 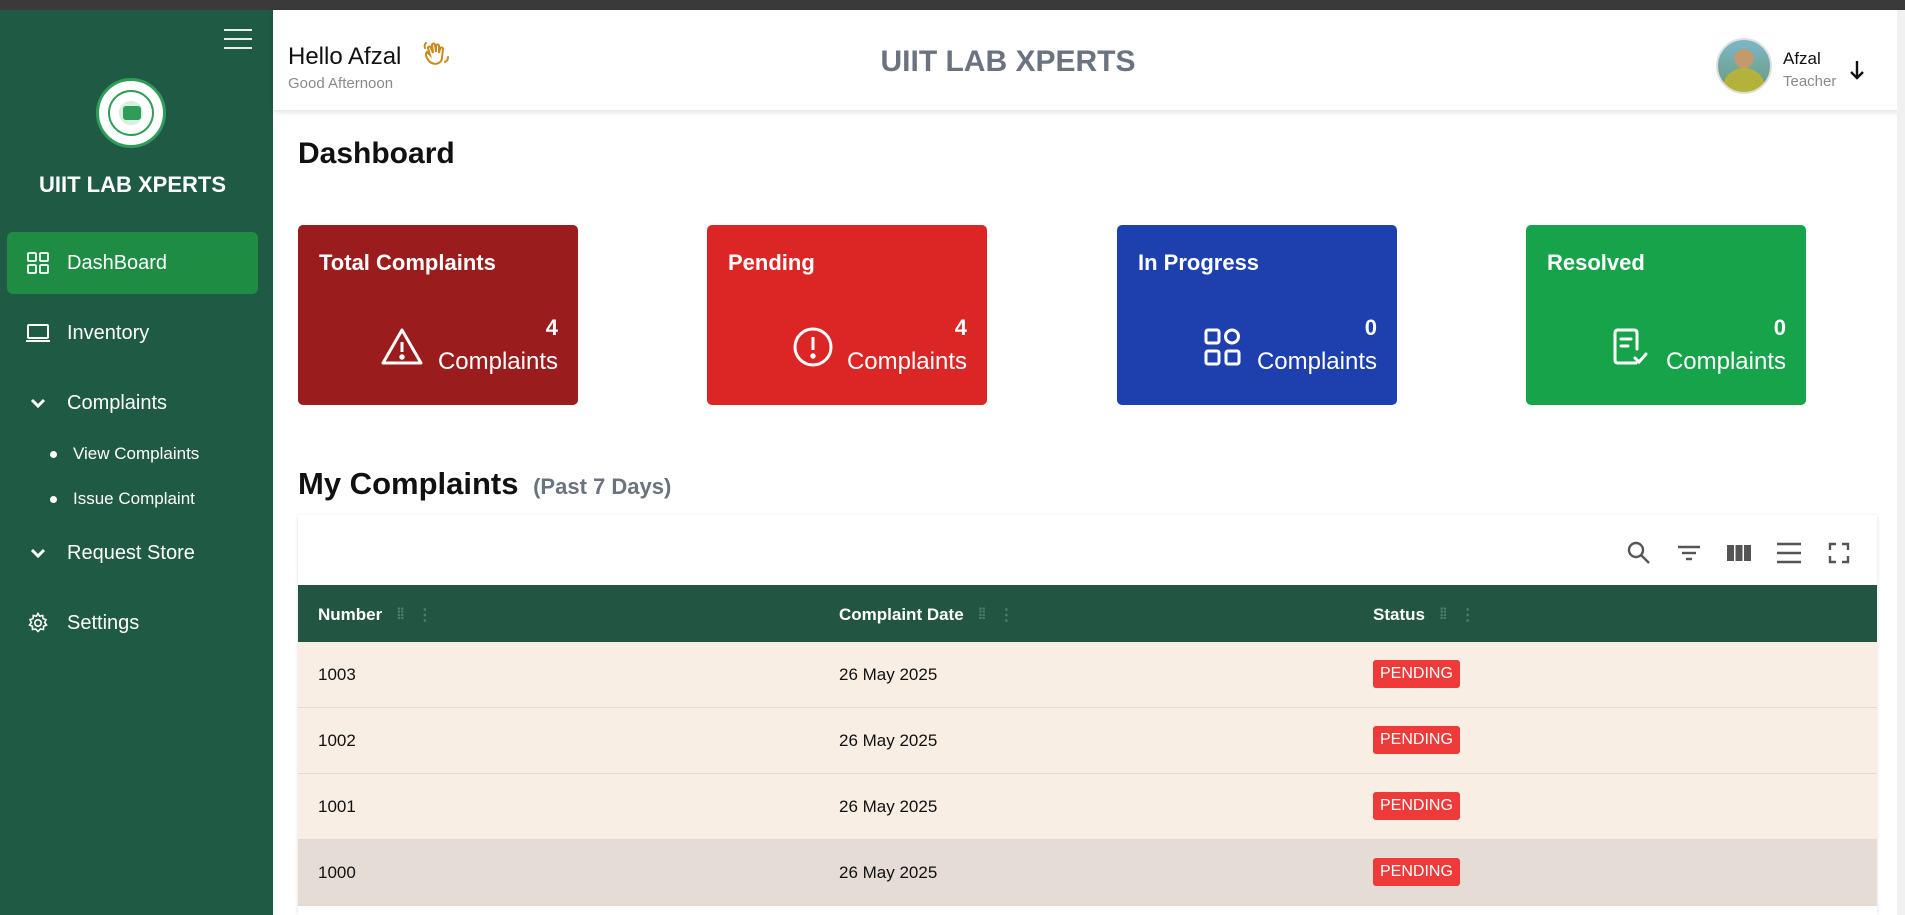 What do you see at coordinates (901, 614) in the screenshot?
I see `column-header-label: Complaint Date` at bounding box center [901, 614].